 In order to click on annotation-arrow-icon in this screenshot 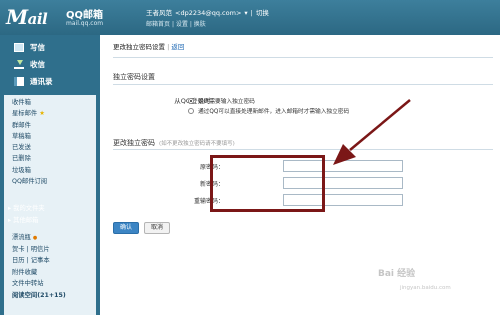, I will do `click(372, 132)`.